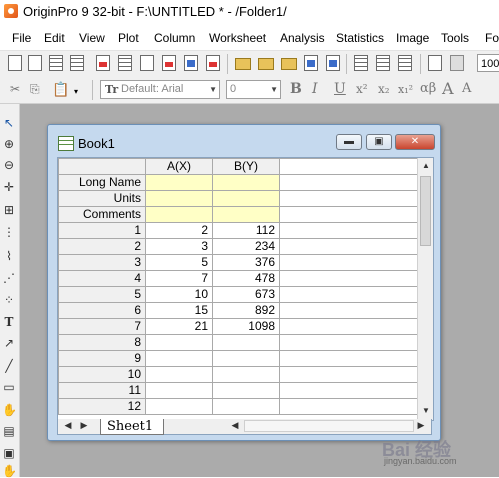 Image resolution: width=499 pixels, height=478 pixels. I want to click on save-template-icon, so click(333, 63).